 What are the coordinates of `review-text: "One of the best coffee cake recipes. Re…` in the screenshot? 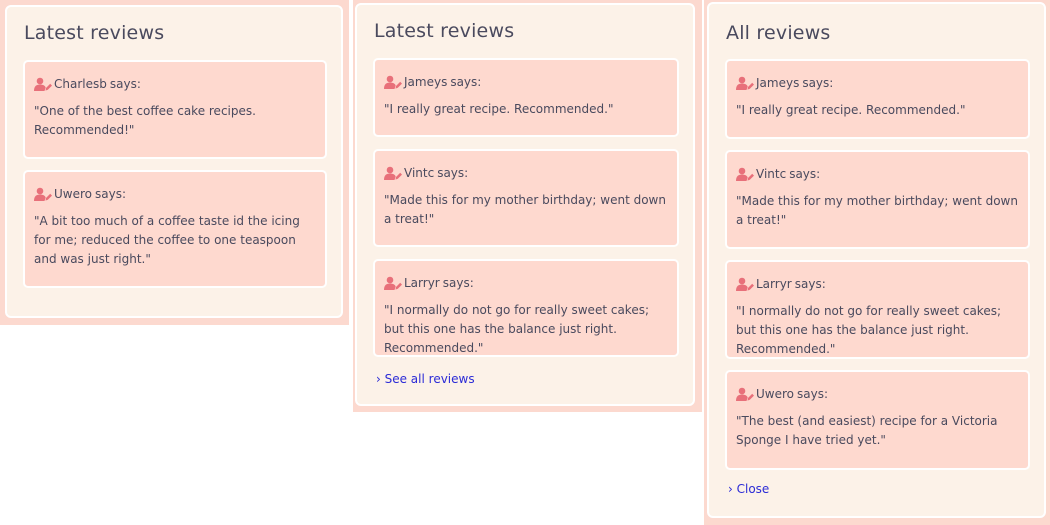 It's located at (145, 120).